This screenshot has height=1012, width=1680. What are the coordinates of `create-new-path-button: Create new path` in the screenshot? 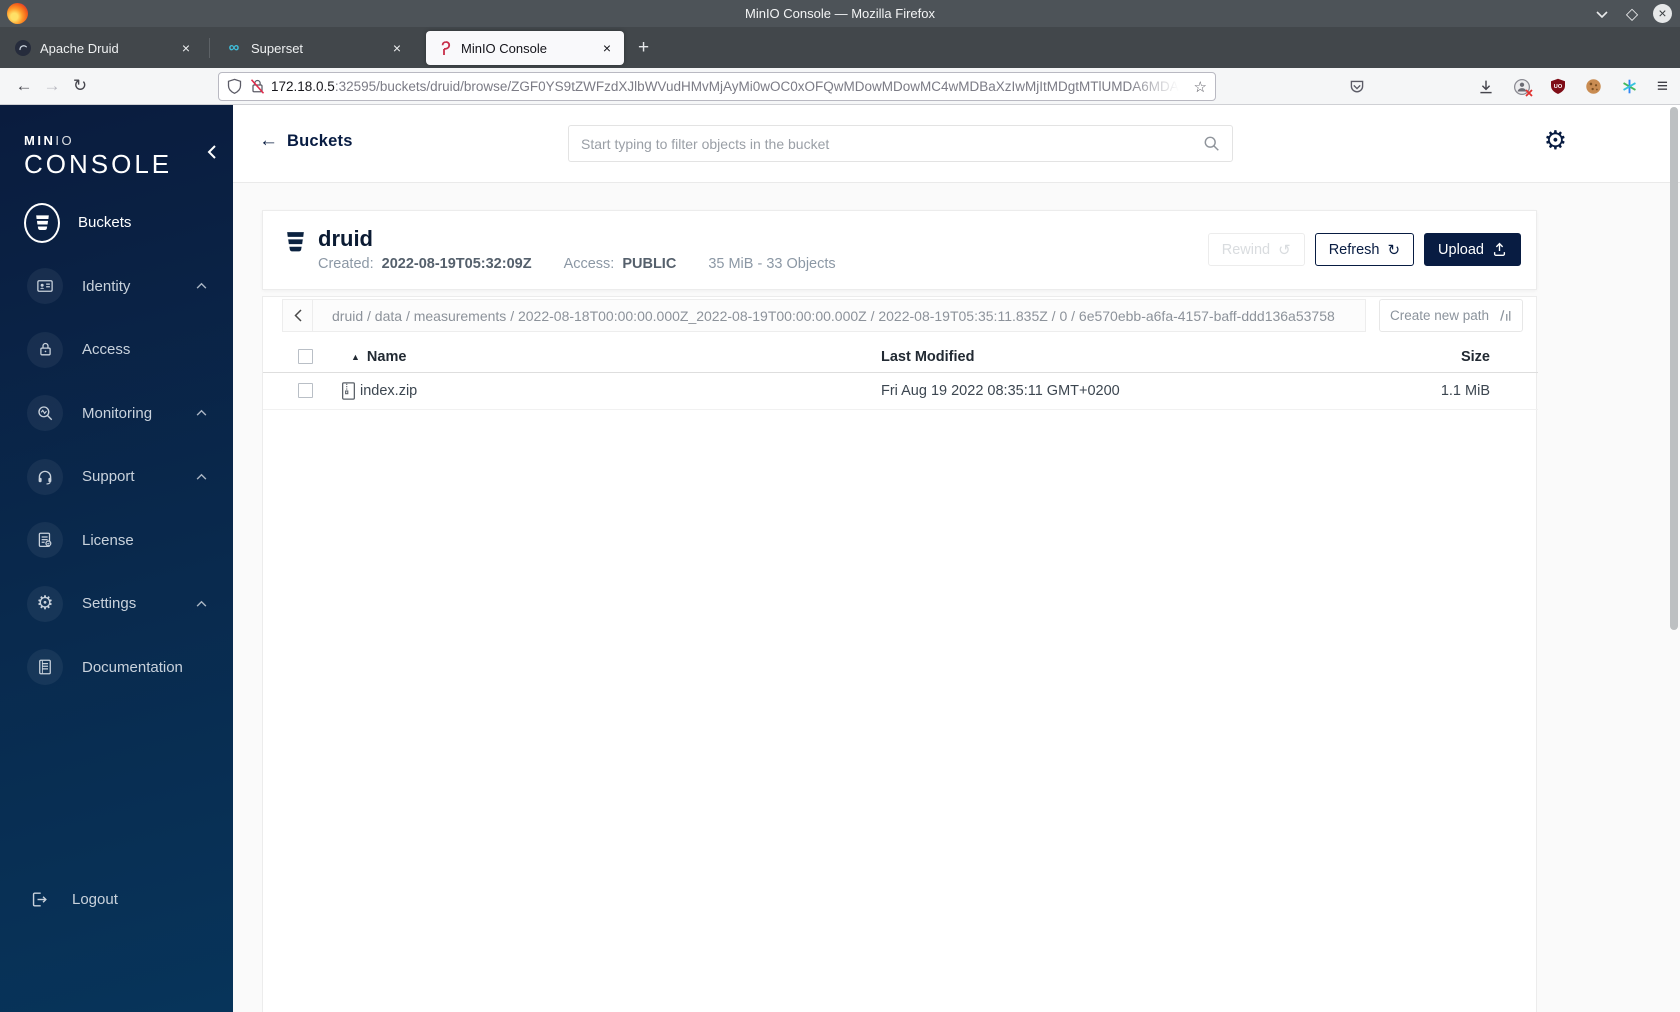 It's located at (1451, 315).